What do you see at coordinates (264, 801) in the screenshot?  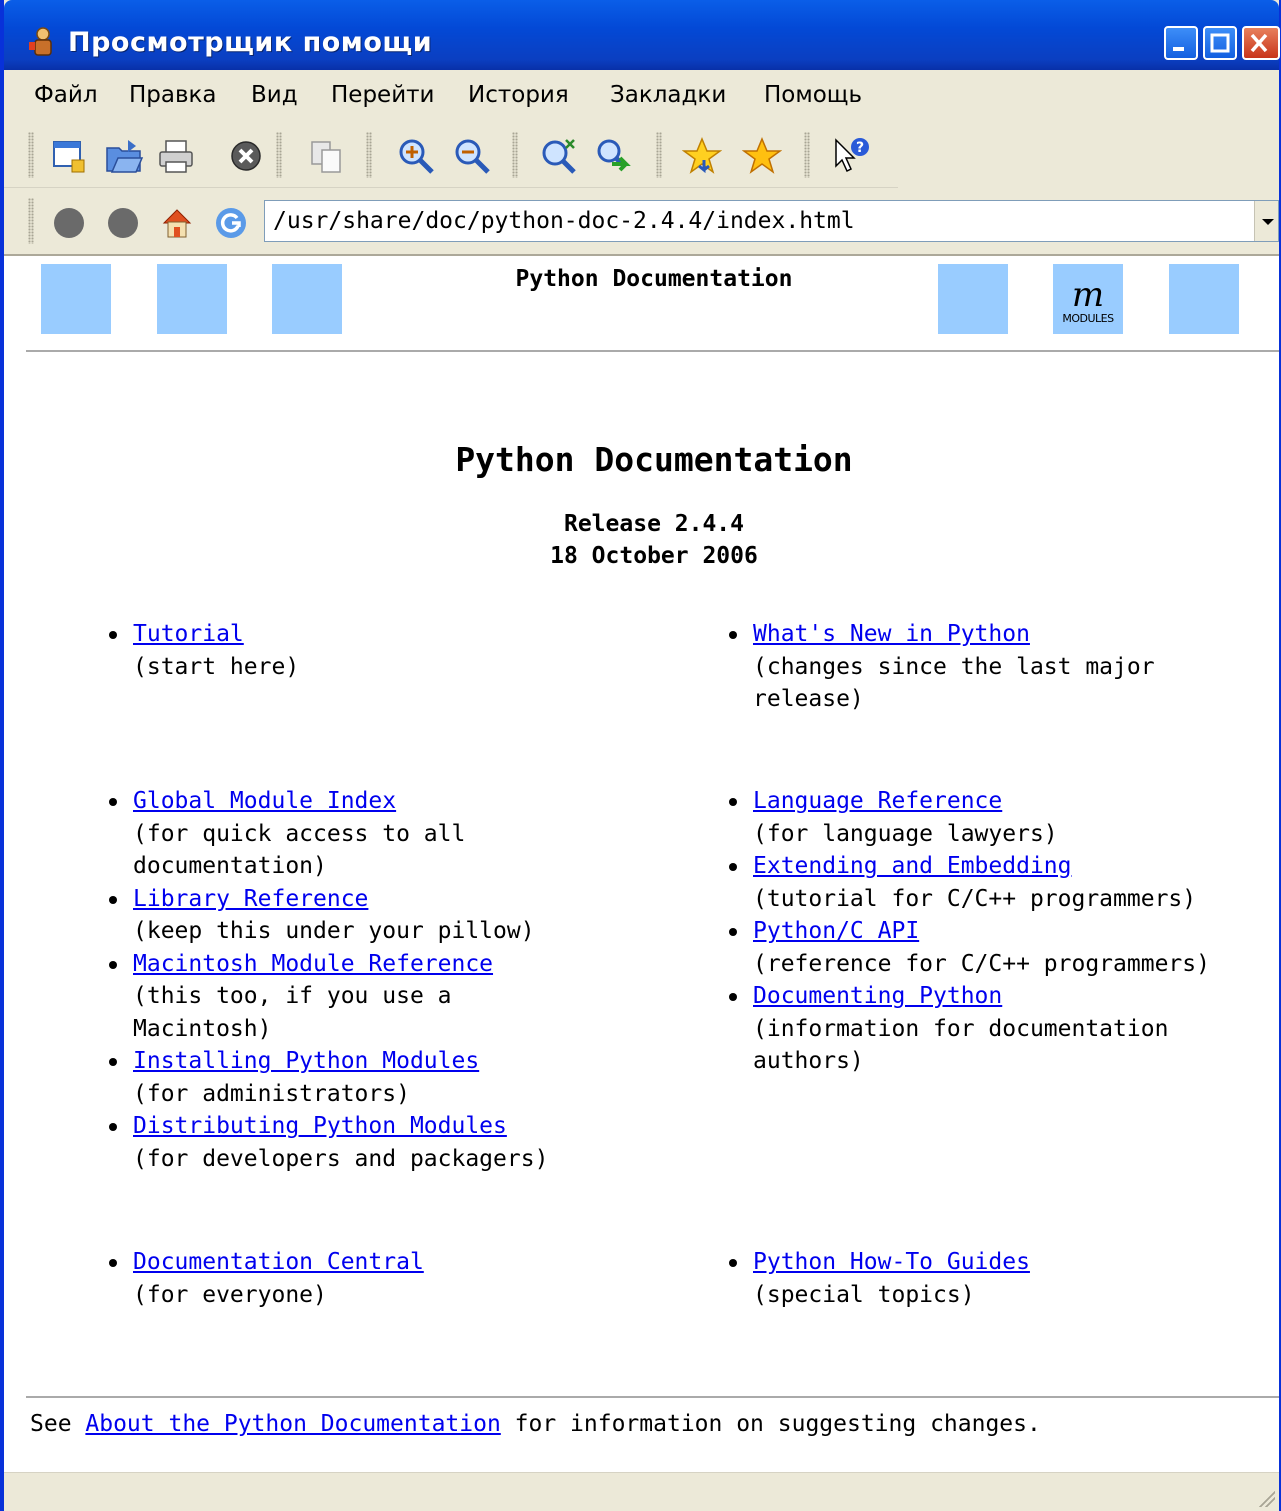 I see `link-global-module-index: Global Module Index` at bounding box center [264, 801].